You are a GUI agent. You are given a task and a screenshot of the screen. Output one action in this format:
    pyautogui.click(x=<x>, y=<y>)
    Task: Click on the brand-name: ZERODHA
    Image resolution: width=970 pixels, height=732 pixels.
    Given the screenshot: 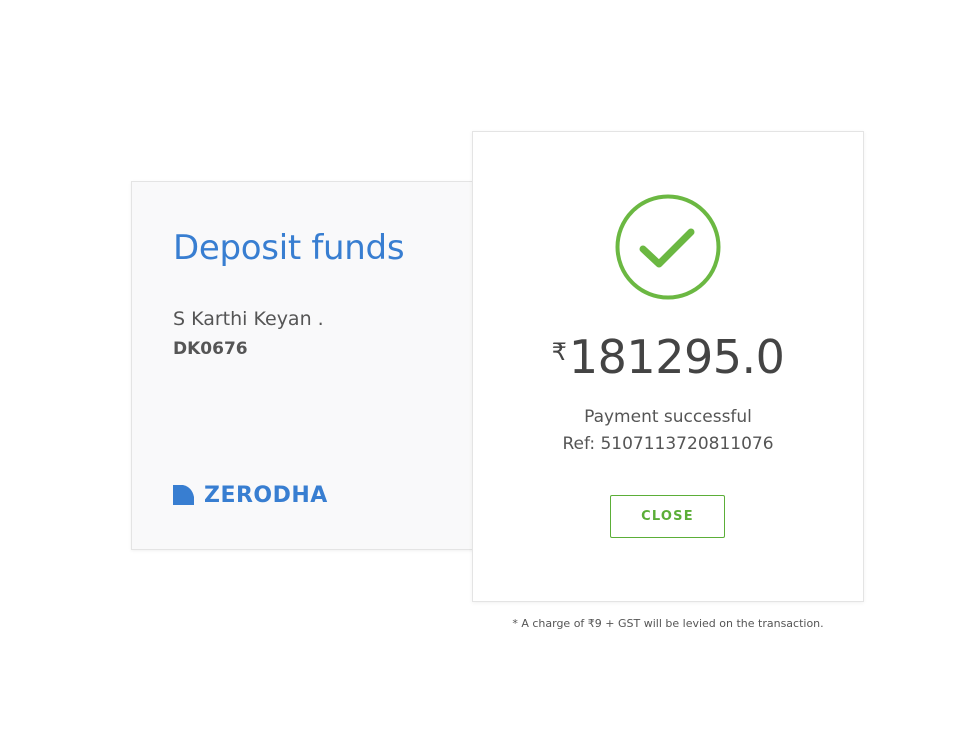 What is the action you would take?
    pyautogui.click(x=266, y=495)
    